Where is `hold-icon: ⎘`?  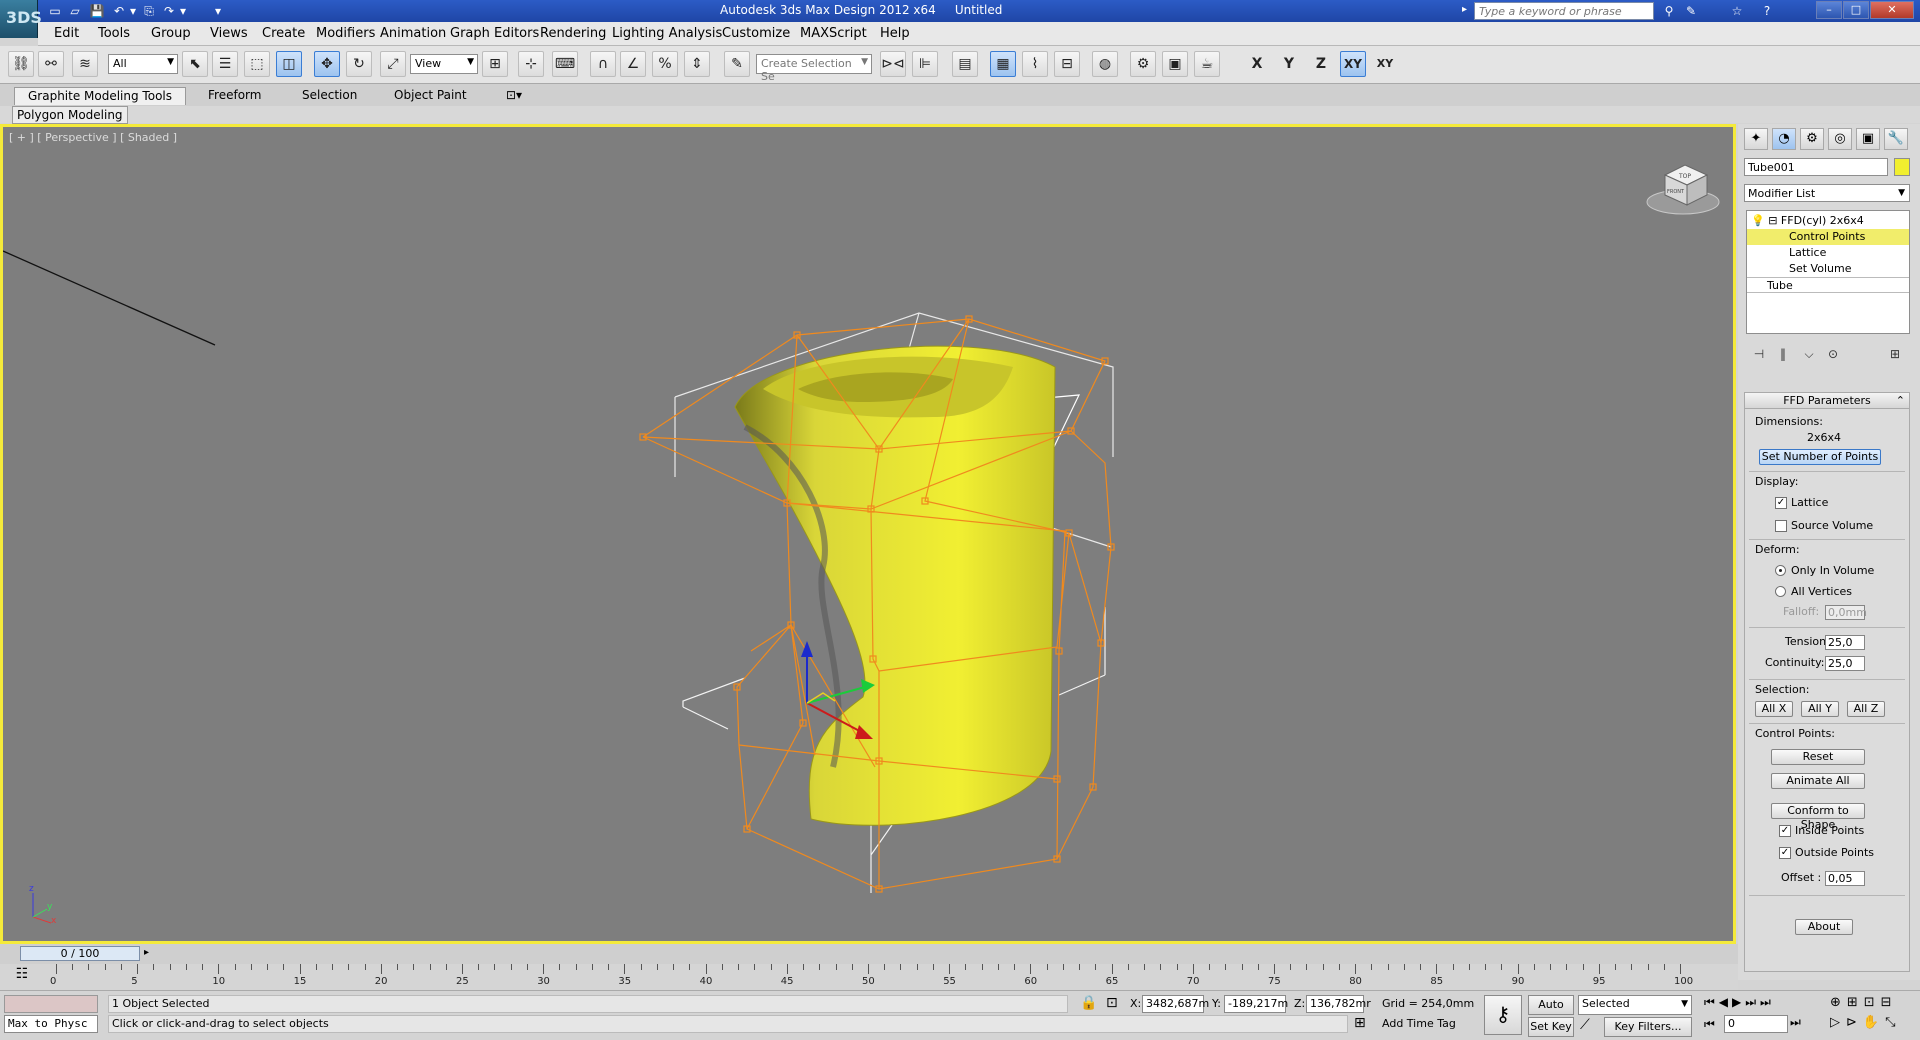
hold-icon: ⎘ is located at coordinates (149, 11).